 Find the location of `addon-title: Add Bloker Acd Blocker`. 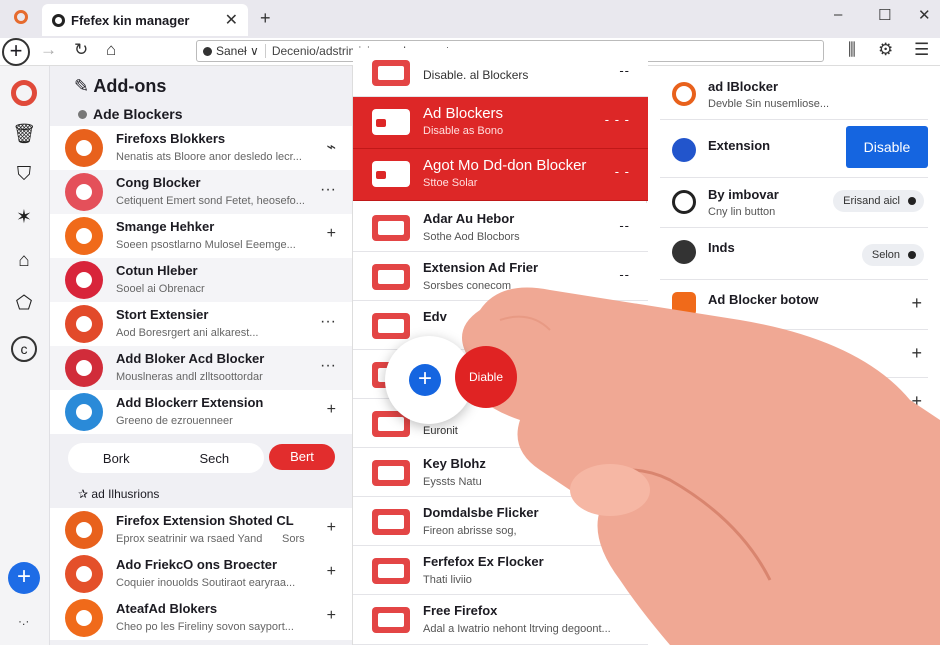

addon-title: Add Bloker Acd Blocker is located at coordinates (190, 358).